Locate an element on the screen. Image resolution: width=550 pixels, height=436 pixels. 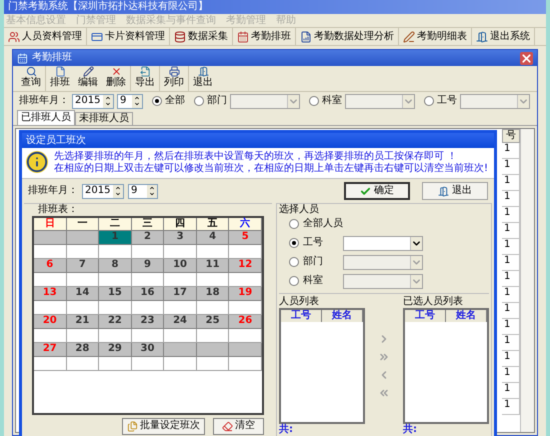
toolbar-button: 考勤排班 is located at coordinates (264, 36).